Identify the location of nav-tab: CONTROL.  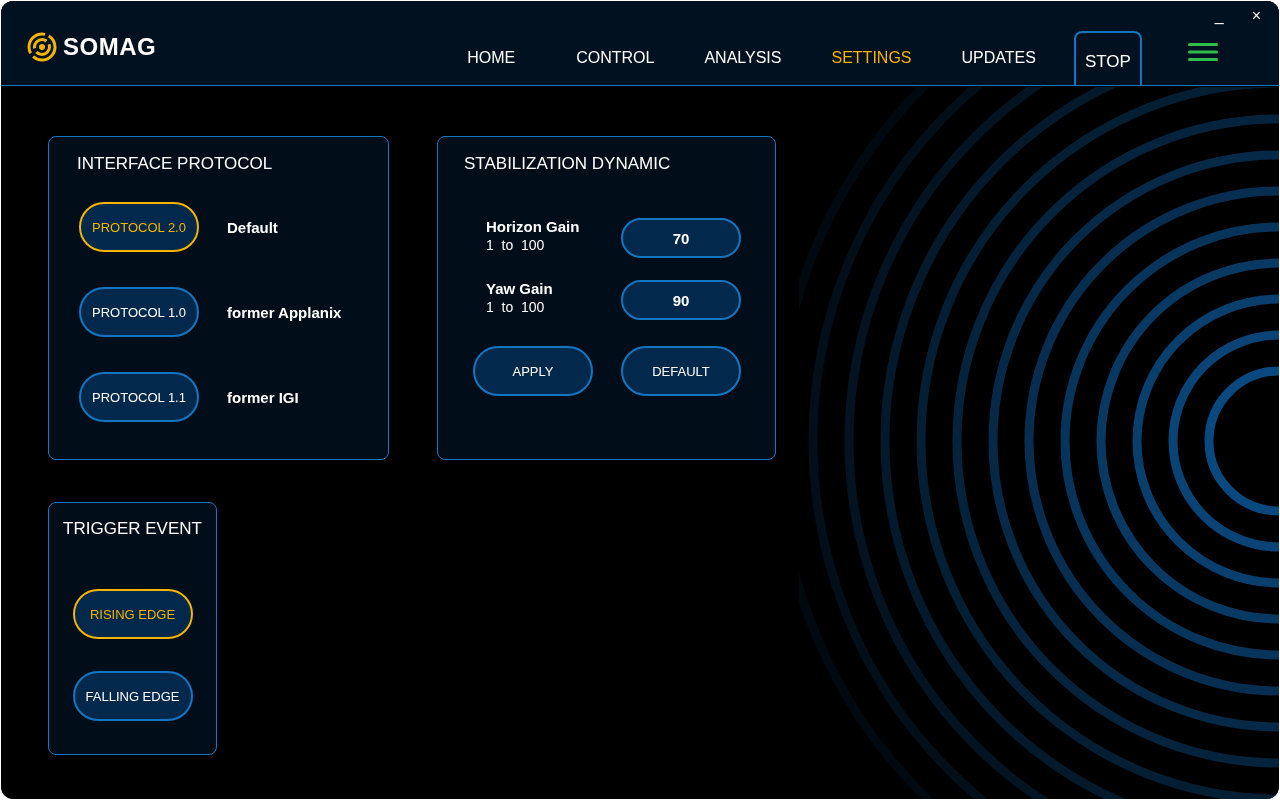
(615, 58).